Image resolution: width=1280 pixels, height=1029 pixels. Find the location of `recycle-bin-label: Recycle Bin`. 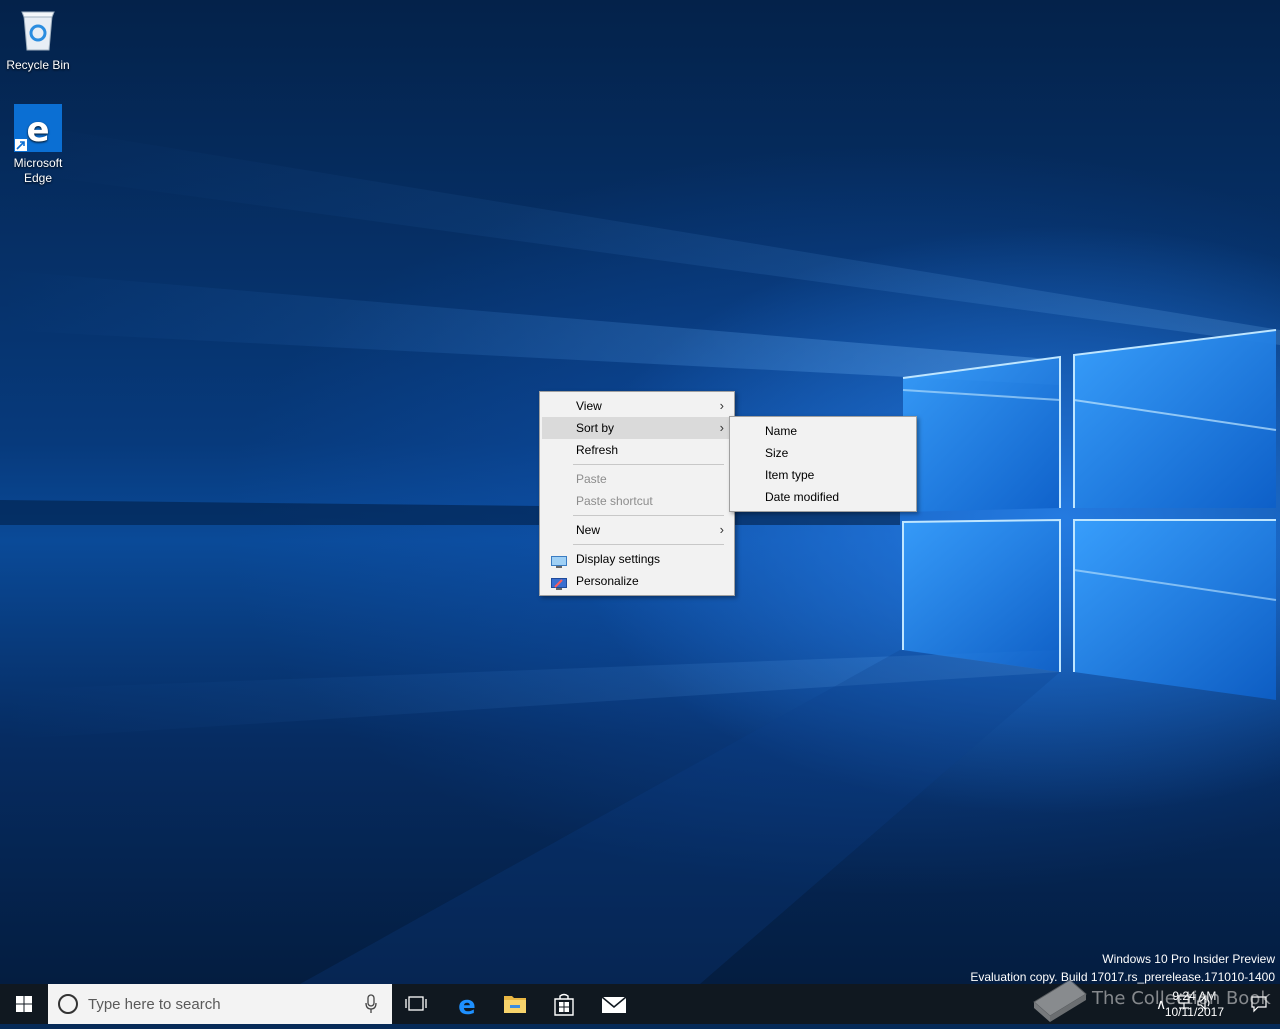

recycle-bin-label: Recycle Bin is located at coordinates (38, 65).